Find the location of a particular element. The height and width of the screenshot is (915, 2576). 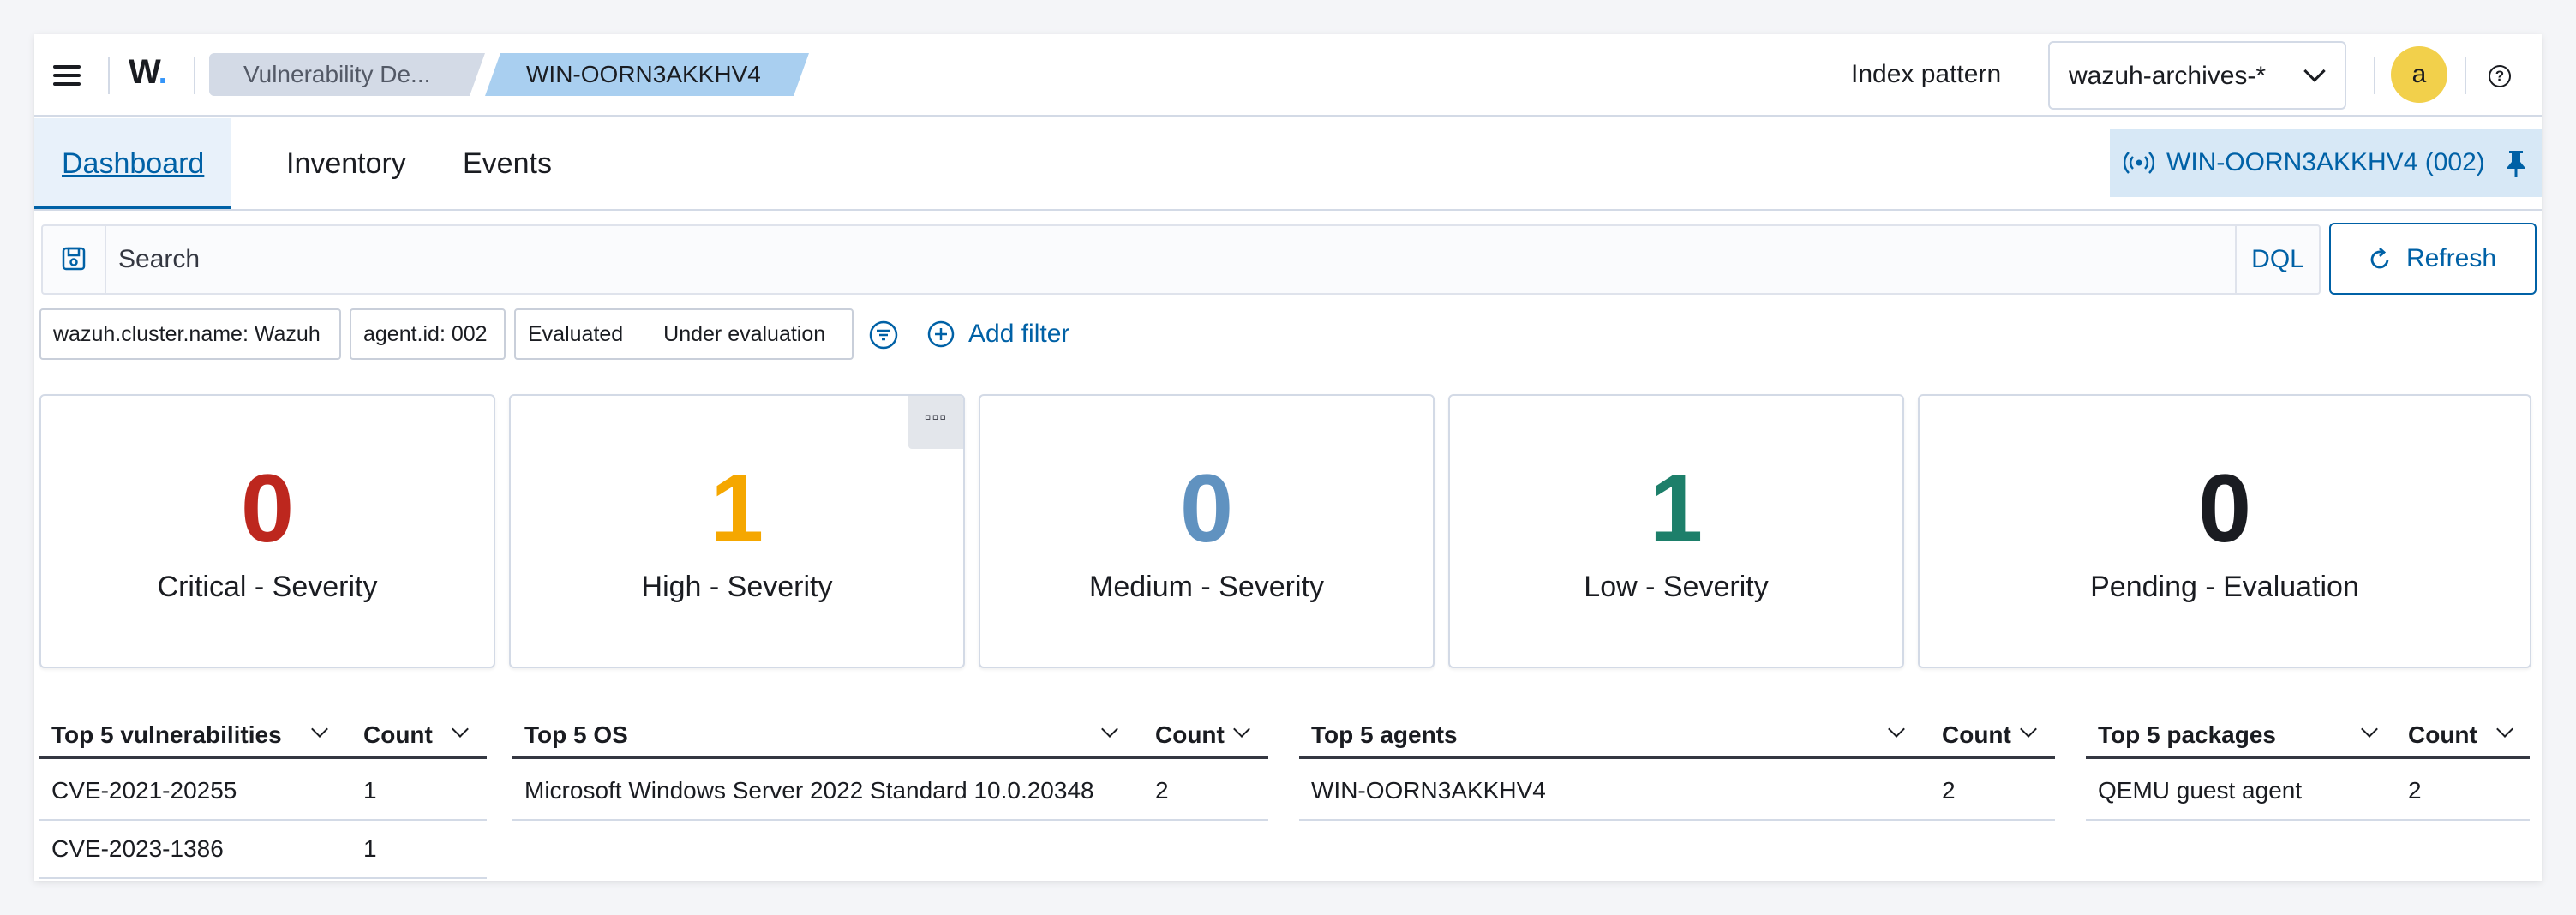

tab-inventory: Inventory is located at coordinates (346, 163).